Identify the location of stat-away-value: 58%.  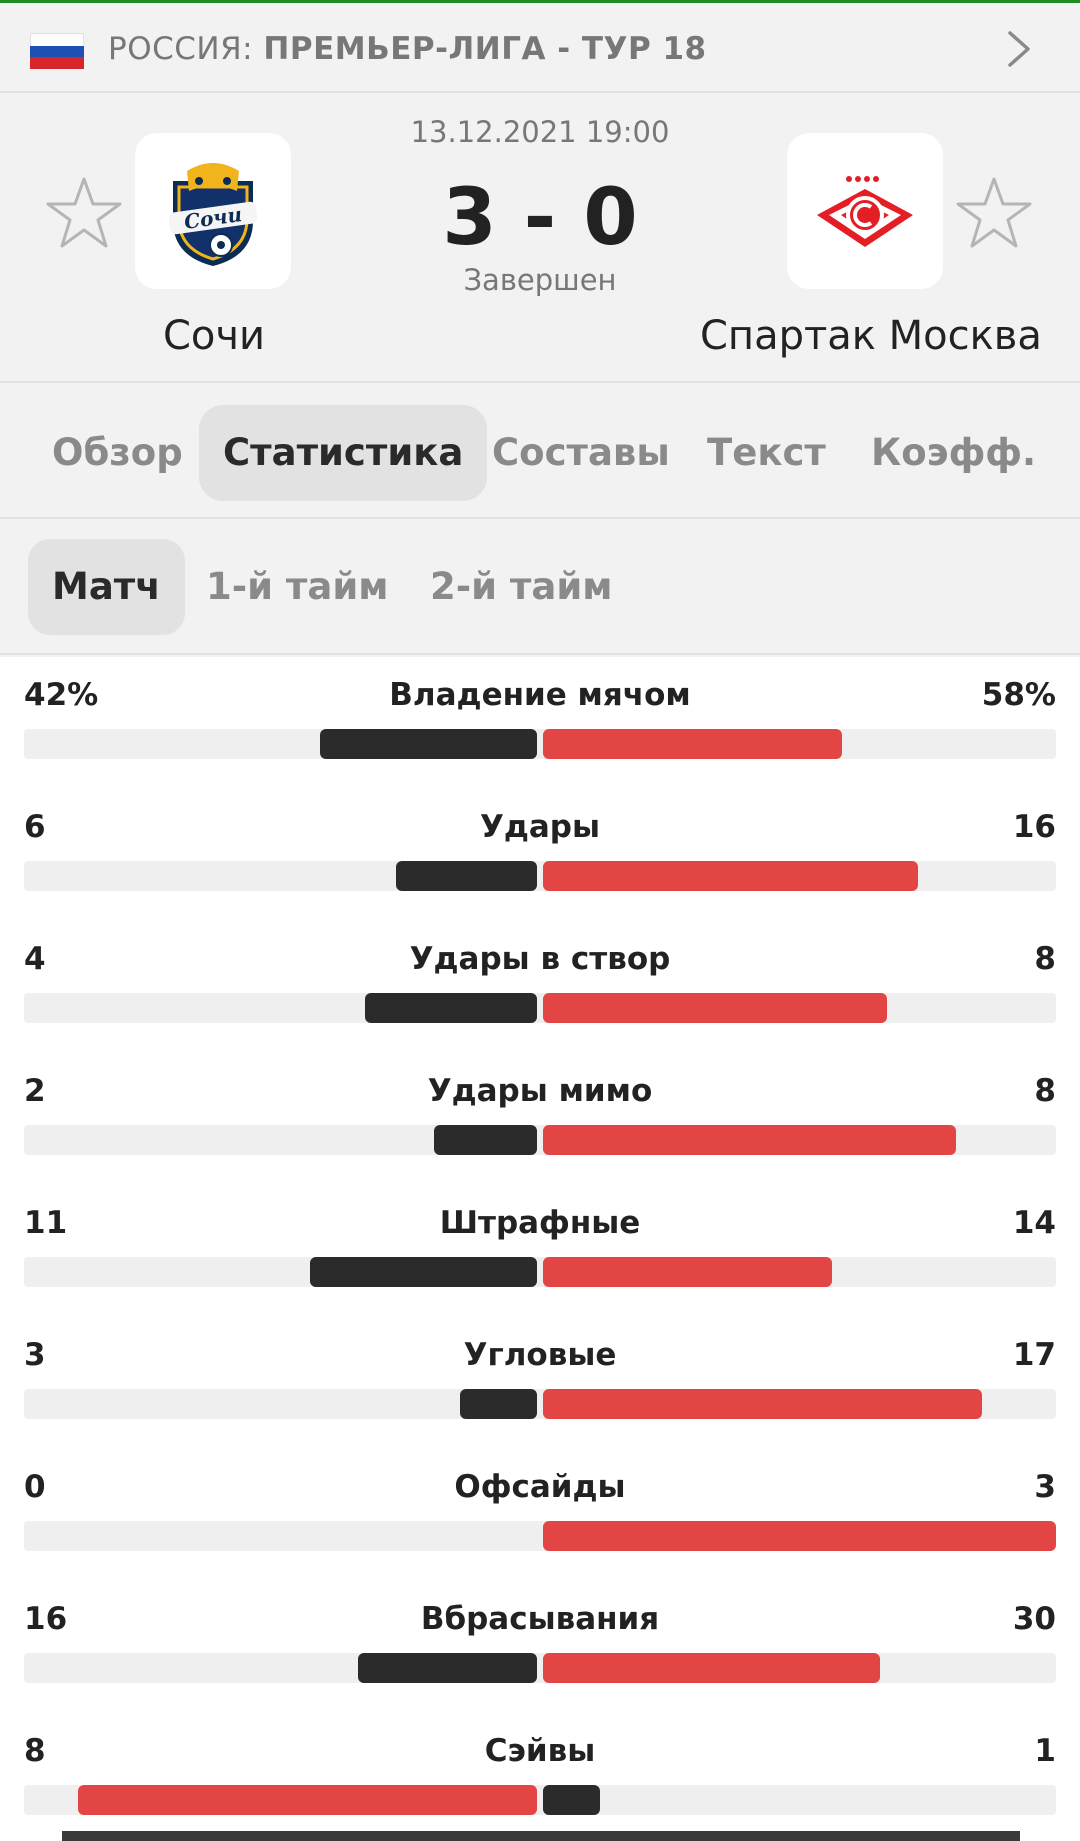
(1018, 695).